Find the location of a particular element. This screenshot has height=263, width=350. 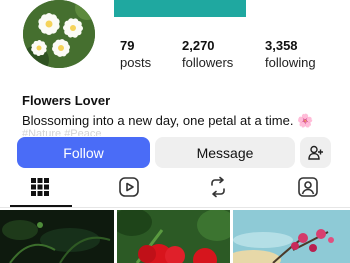

plumeria-flowers-photo is located at coordinates (59, 34).